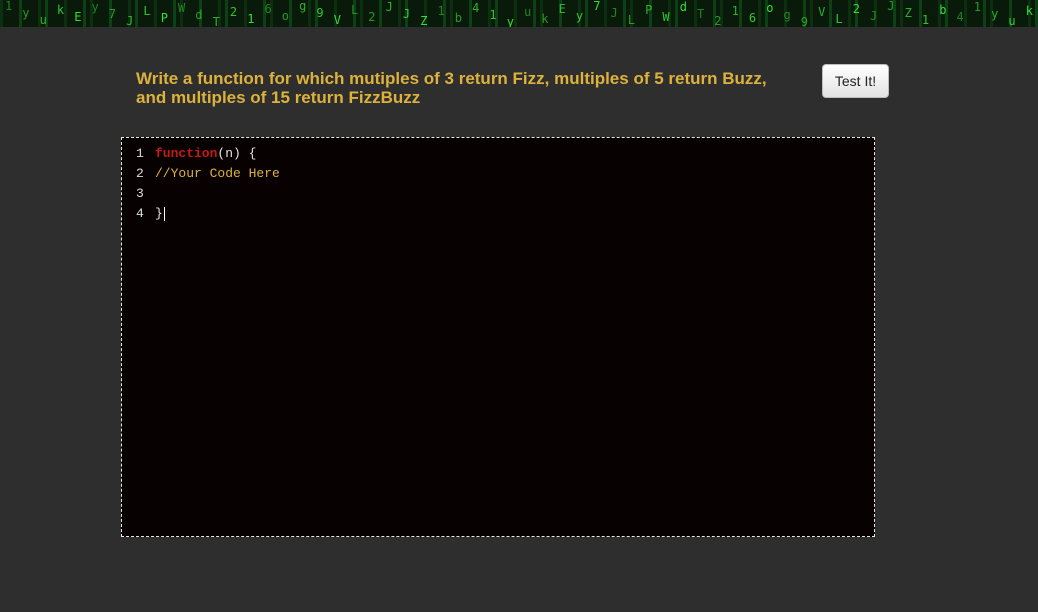 This screenshot has width=1038, height=612. What do you see at coordinates (140, 213) in the screenshot?
I see `line-number: 4` at bounding box center [140, 213].